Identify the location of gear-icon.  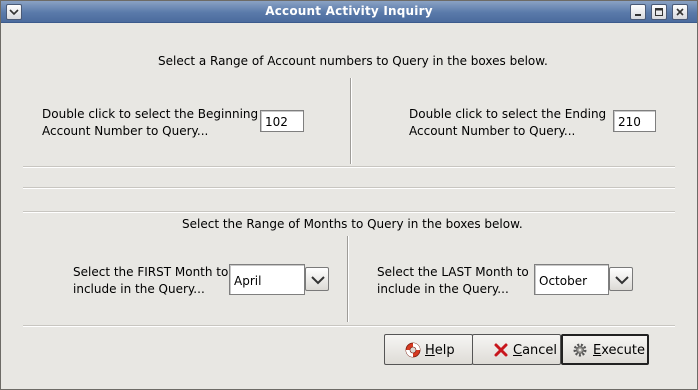
(580, 350).